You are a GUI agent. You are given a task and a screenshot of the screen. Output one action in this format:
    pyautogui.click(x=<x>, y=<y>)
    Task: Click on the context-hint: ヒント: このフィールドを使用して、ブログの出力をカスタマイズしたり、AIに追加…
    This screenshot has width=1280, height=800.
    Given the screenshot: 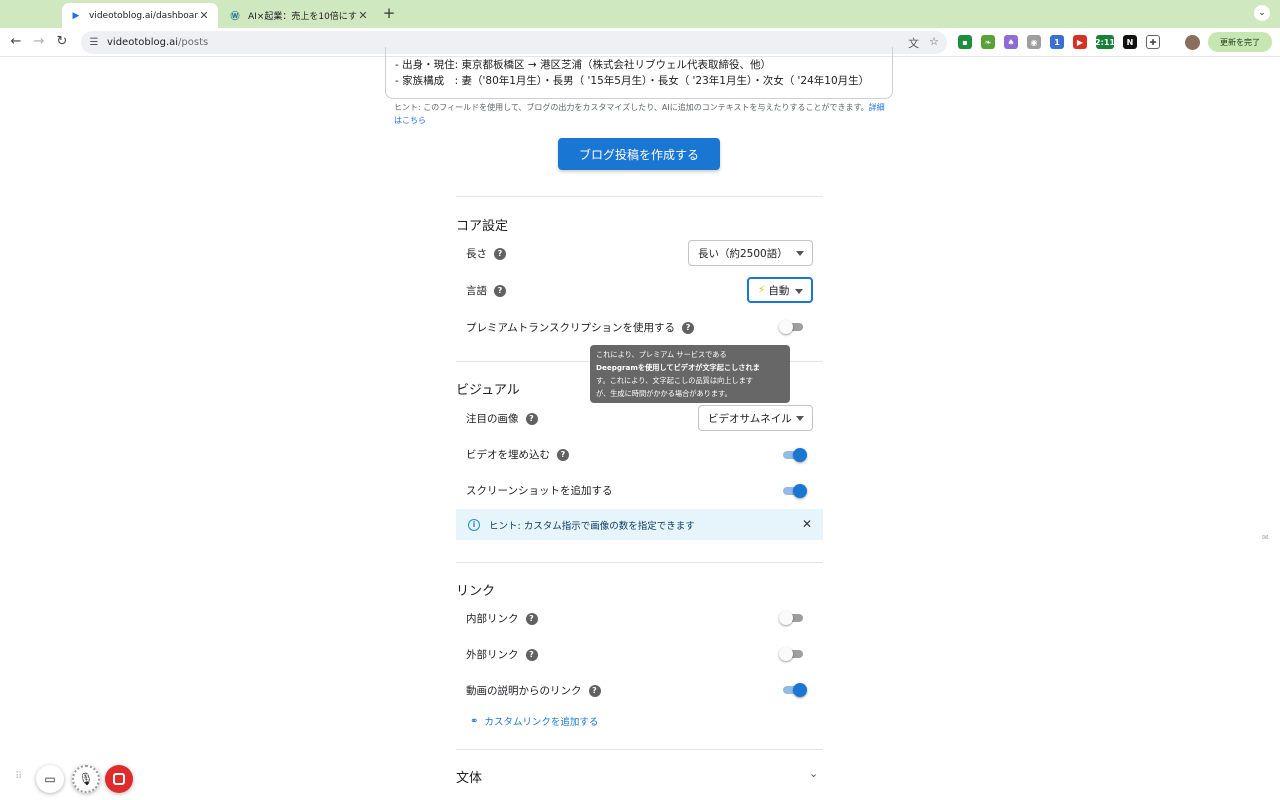 What is the action you would take?
    pyautogui.click(x=639, y=114)
    